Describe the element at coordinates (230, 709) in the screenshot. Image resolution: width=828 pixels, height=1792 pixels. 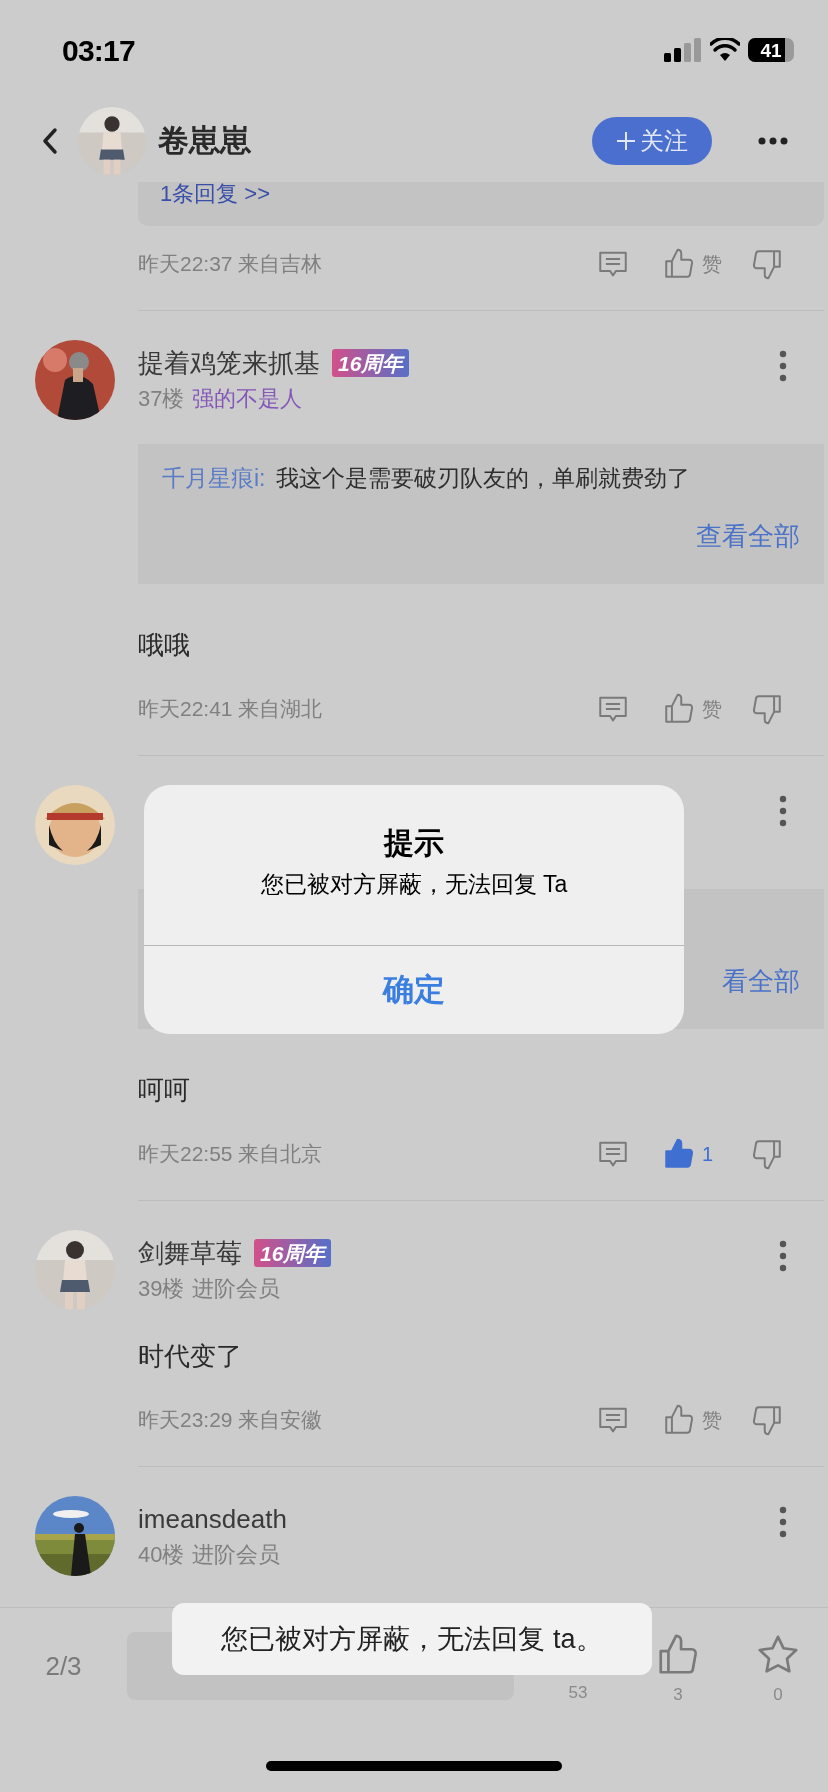
I see `comment-meta: 昨天22:41 来自湖北` at that location.